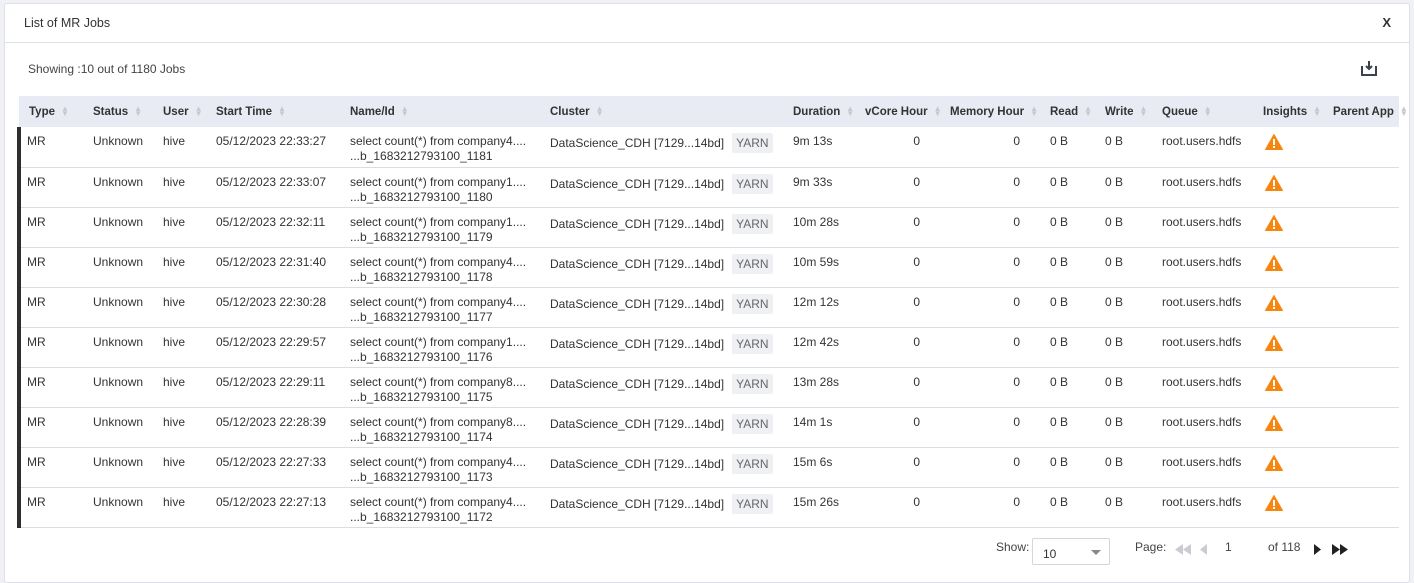 The width and height of the screenshot is (1414, 583). Describe the element at coordinates (637, 303) in the screenshot. I see `cluster-name: DataScience_CDH [7129...14bd]` at that location.